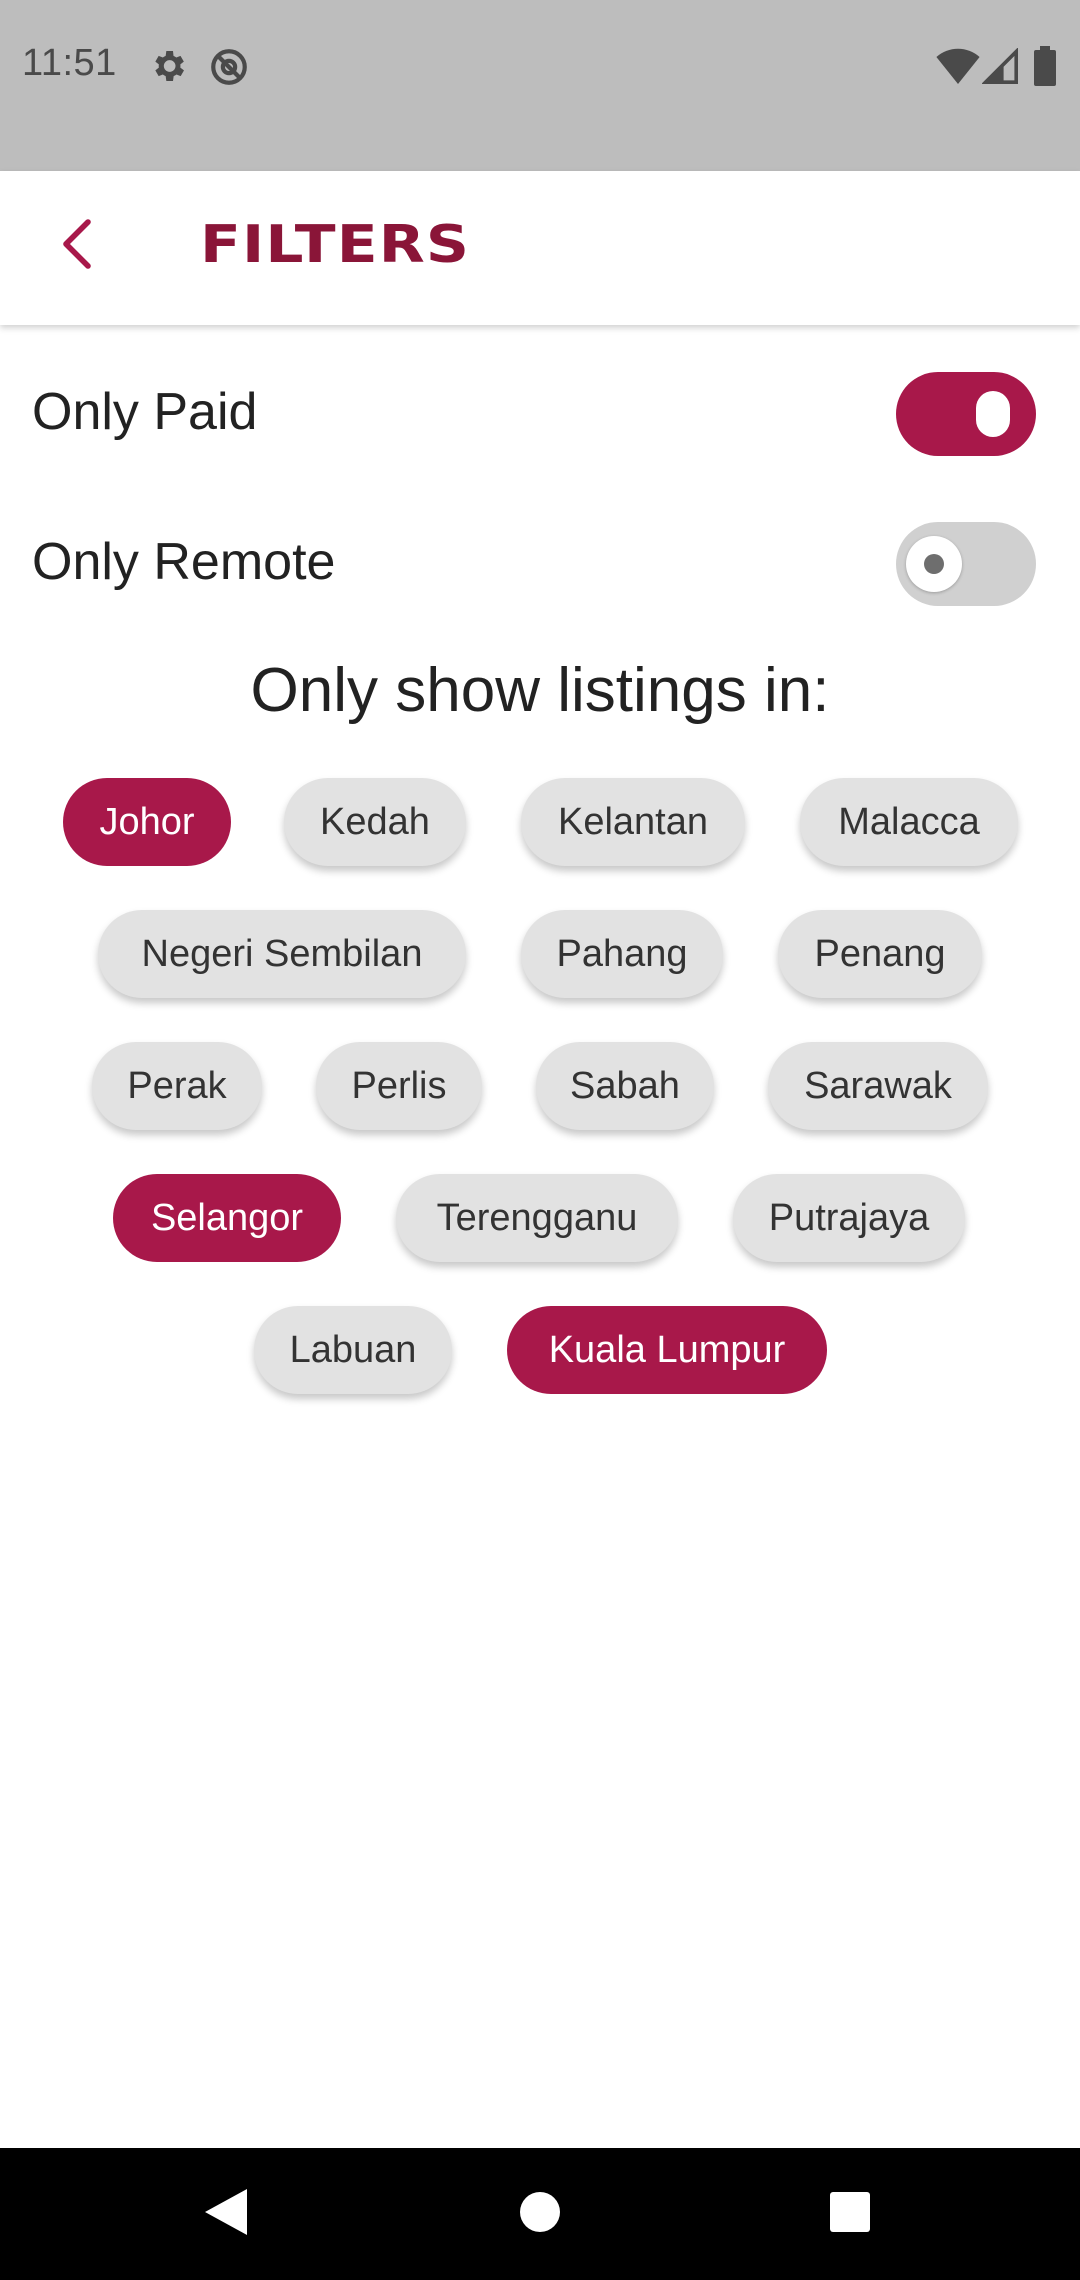  I want to click on chip-putrajaya: Putrajaya, so click(849, 1218).